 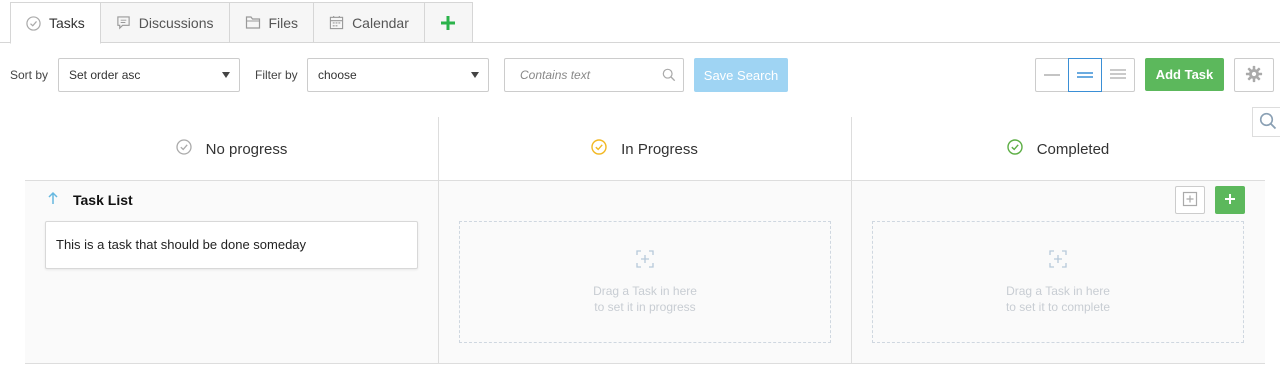 I want to click on density-normal-button, so click(x=1085, y=75).